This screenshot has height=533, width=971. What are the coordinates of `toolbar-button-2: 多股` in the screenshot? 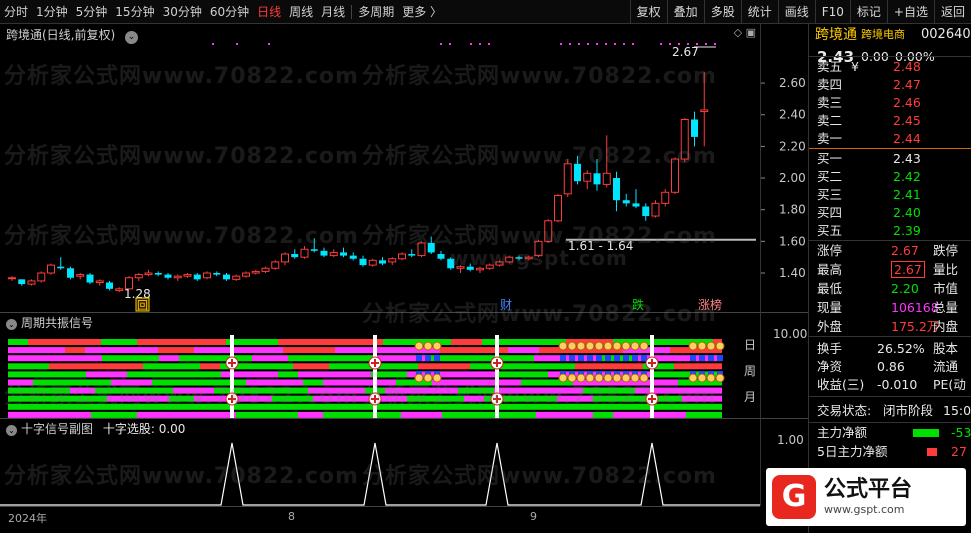 It's located at (722, 12).